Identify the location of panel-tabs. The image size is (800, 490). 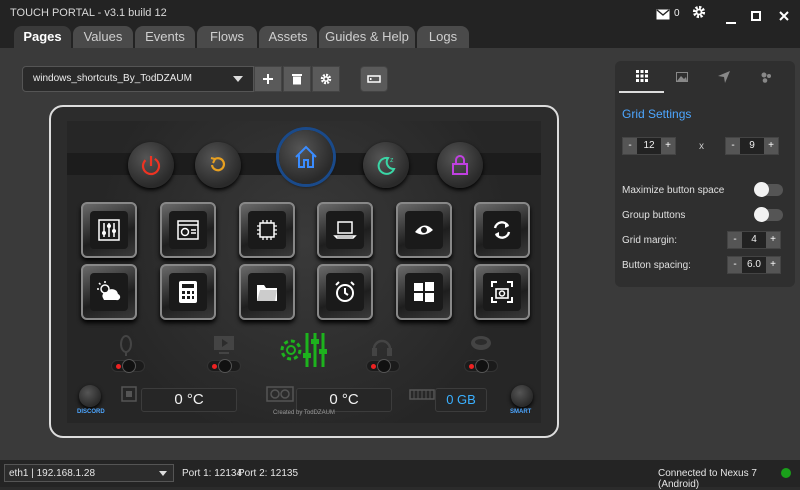
(705, 77).